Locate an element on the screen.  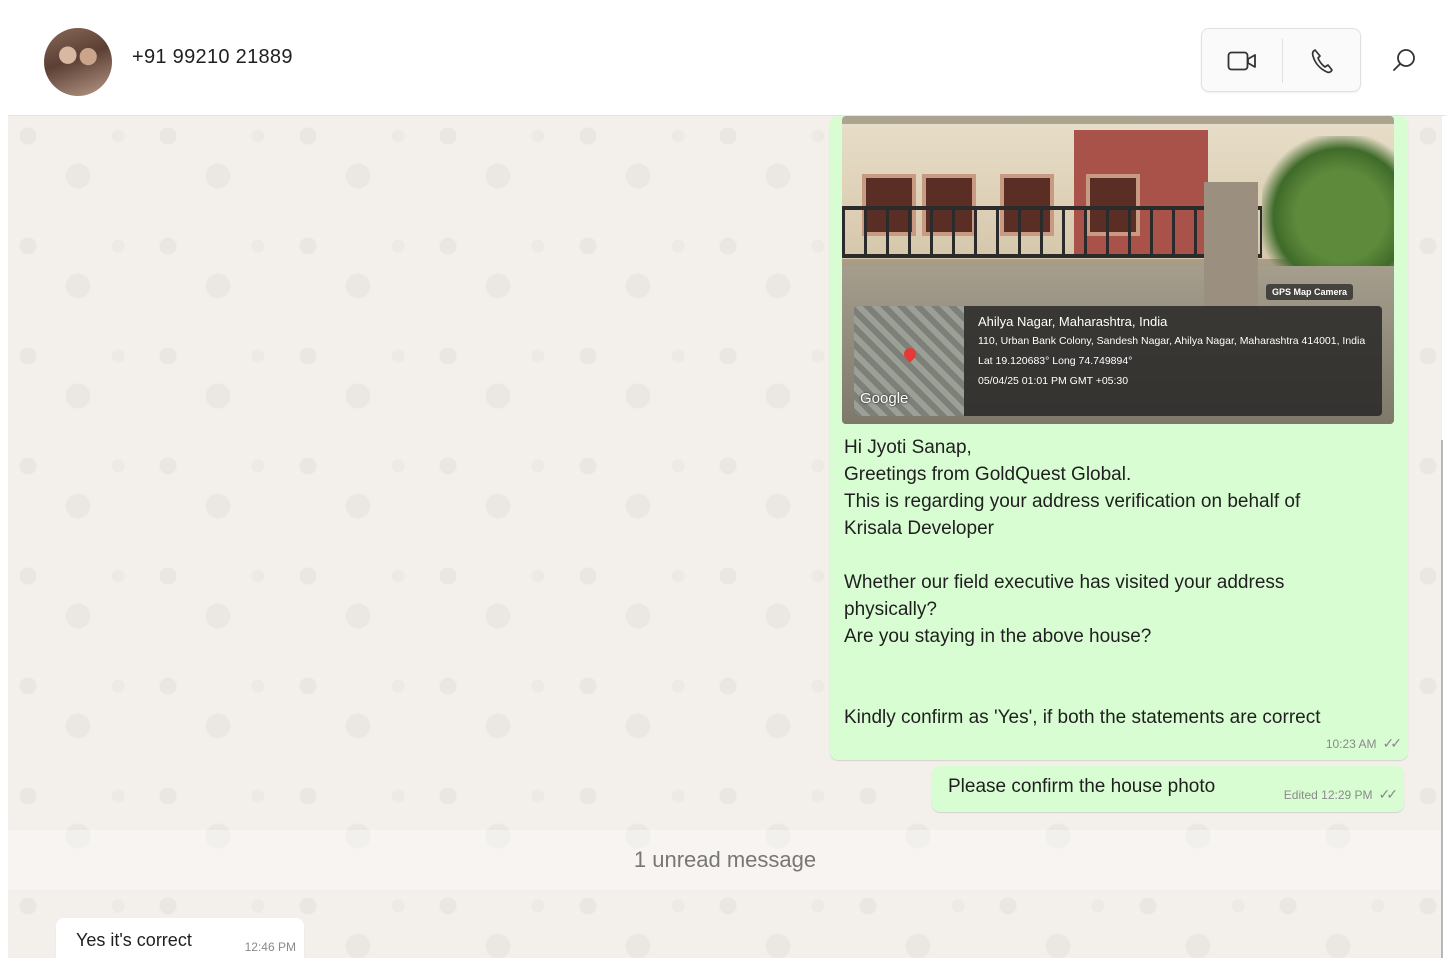
voice-call-button is located at coordinates (1322, 61).